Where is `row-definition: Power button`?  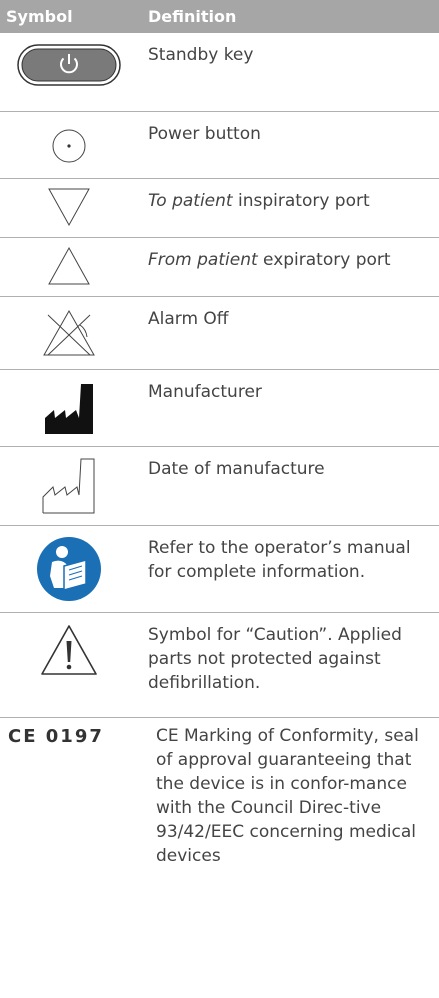 row-definition: Power button is located at coordinates (204, 134).